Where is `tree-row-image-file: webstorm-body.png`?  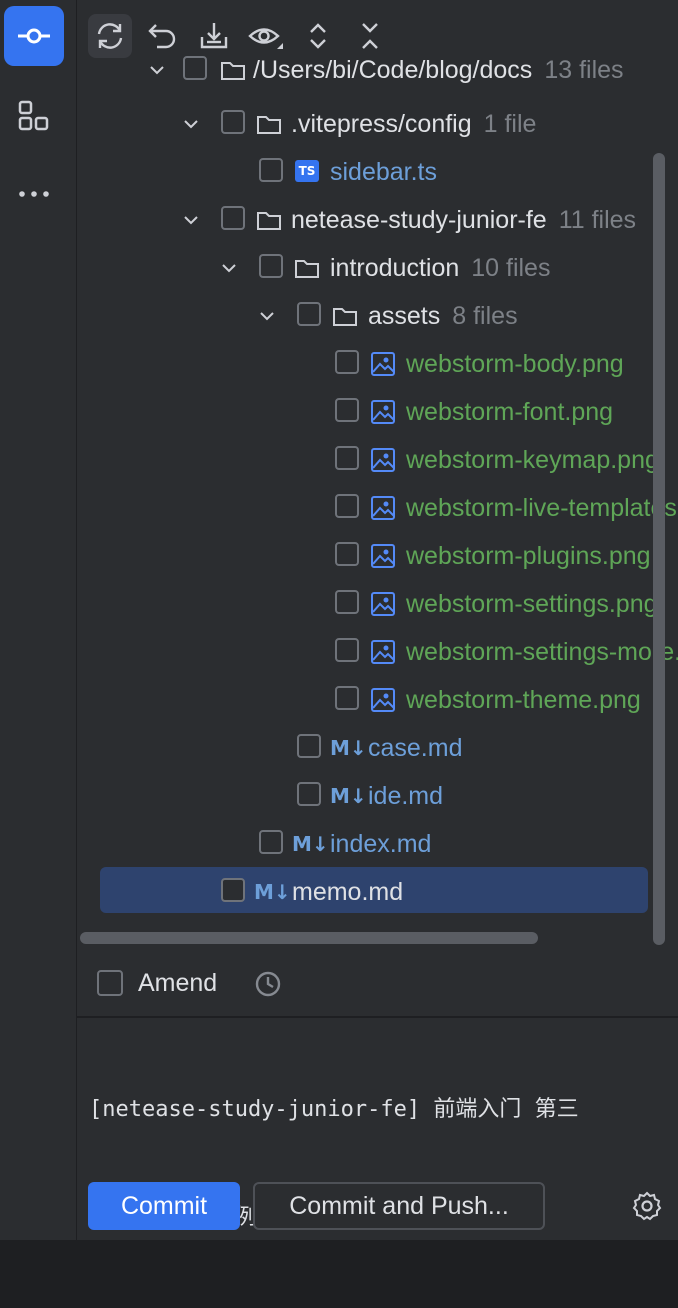 tree-row-image-file: webstorm-body.png is located at coordinates (377, 364).